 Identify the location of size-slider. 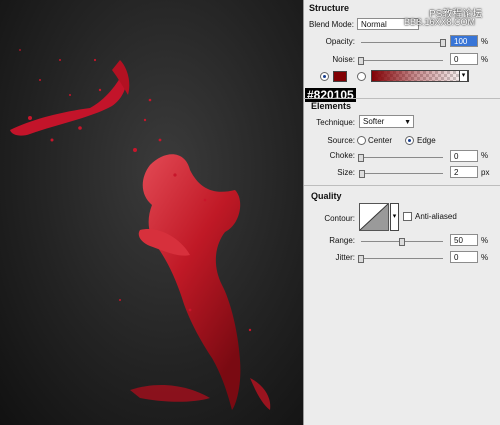
(400, 174).